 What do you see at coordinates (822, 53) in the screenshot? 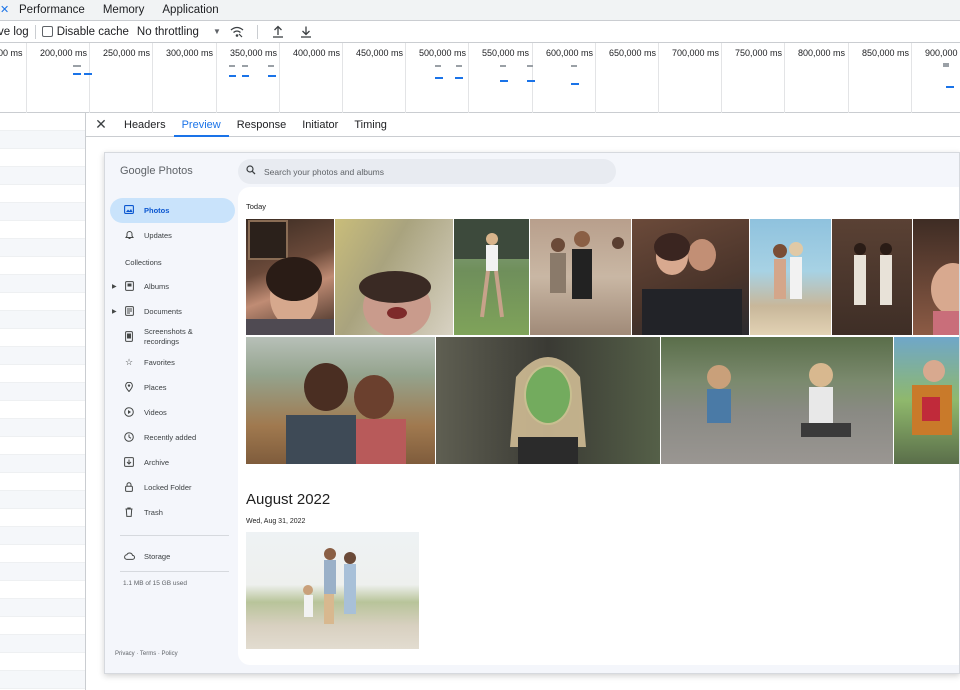
I see `time-tick-label: 800,000 ms` at bounding box center [822, 53].